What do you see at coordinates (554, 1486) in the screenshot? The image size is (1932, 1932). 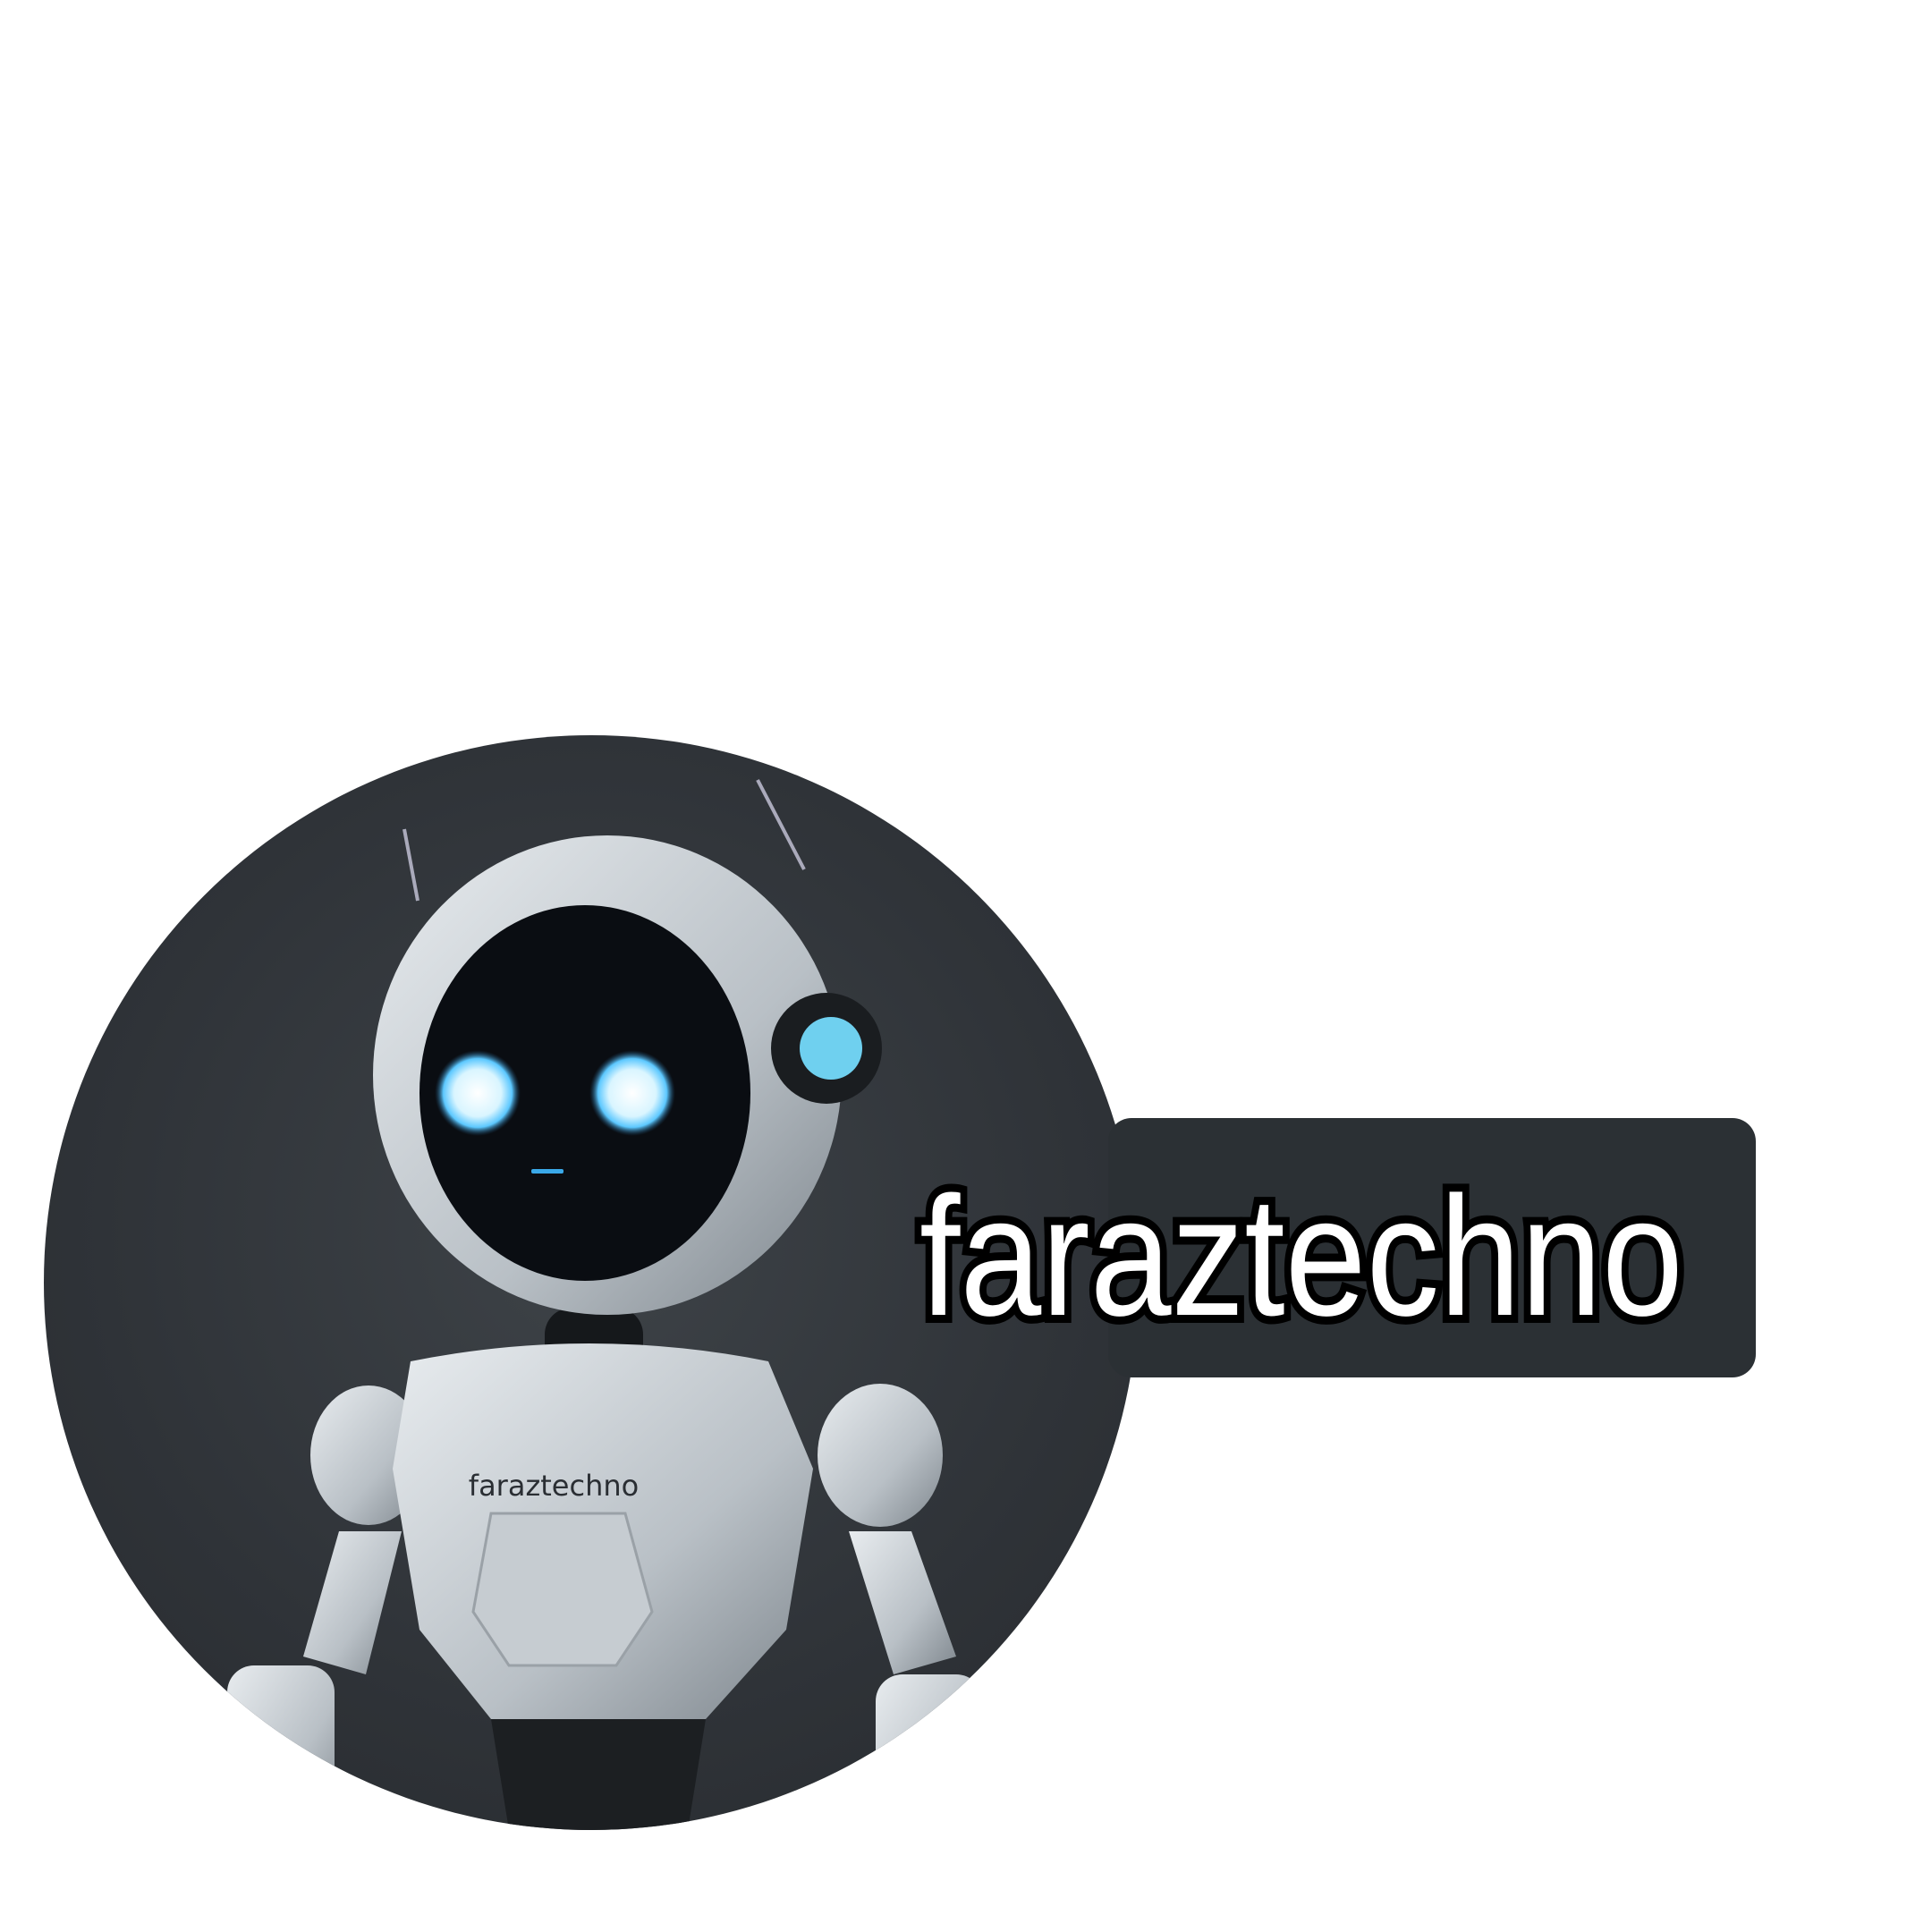 I see `robot-chest-text: faraztechno` at bounding box center [554, 1486].